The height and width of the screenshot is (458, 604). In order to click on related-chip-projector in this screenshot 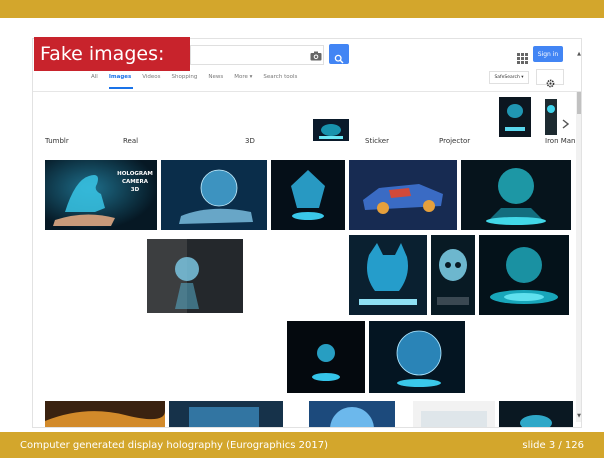, I will do `click(484, 119)`.